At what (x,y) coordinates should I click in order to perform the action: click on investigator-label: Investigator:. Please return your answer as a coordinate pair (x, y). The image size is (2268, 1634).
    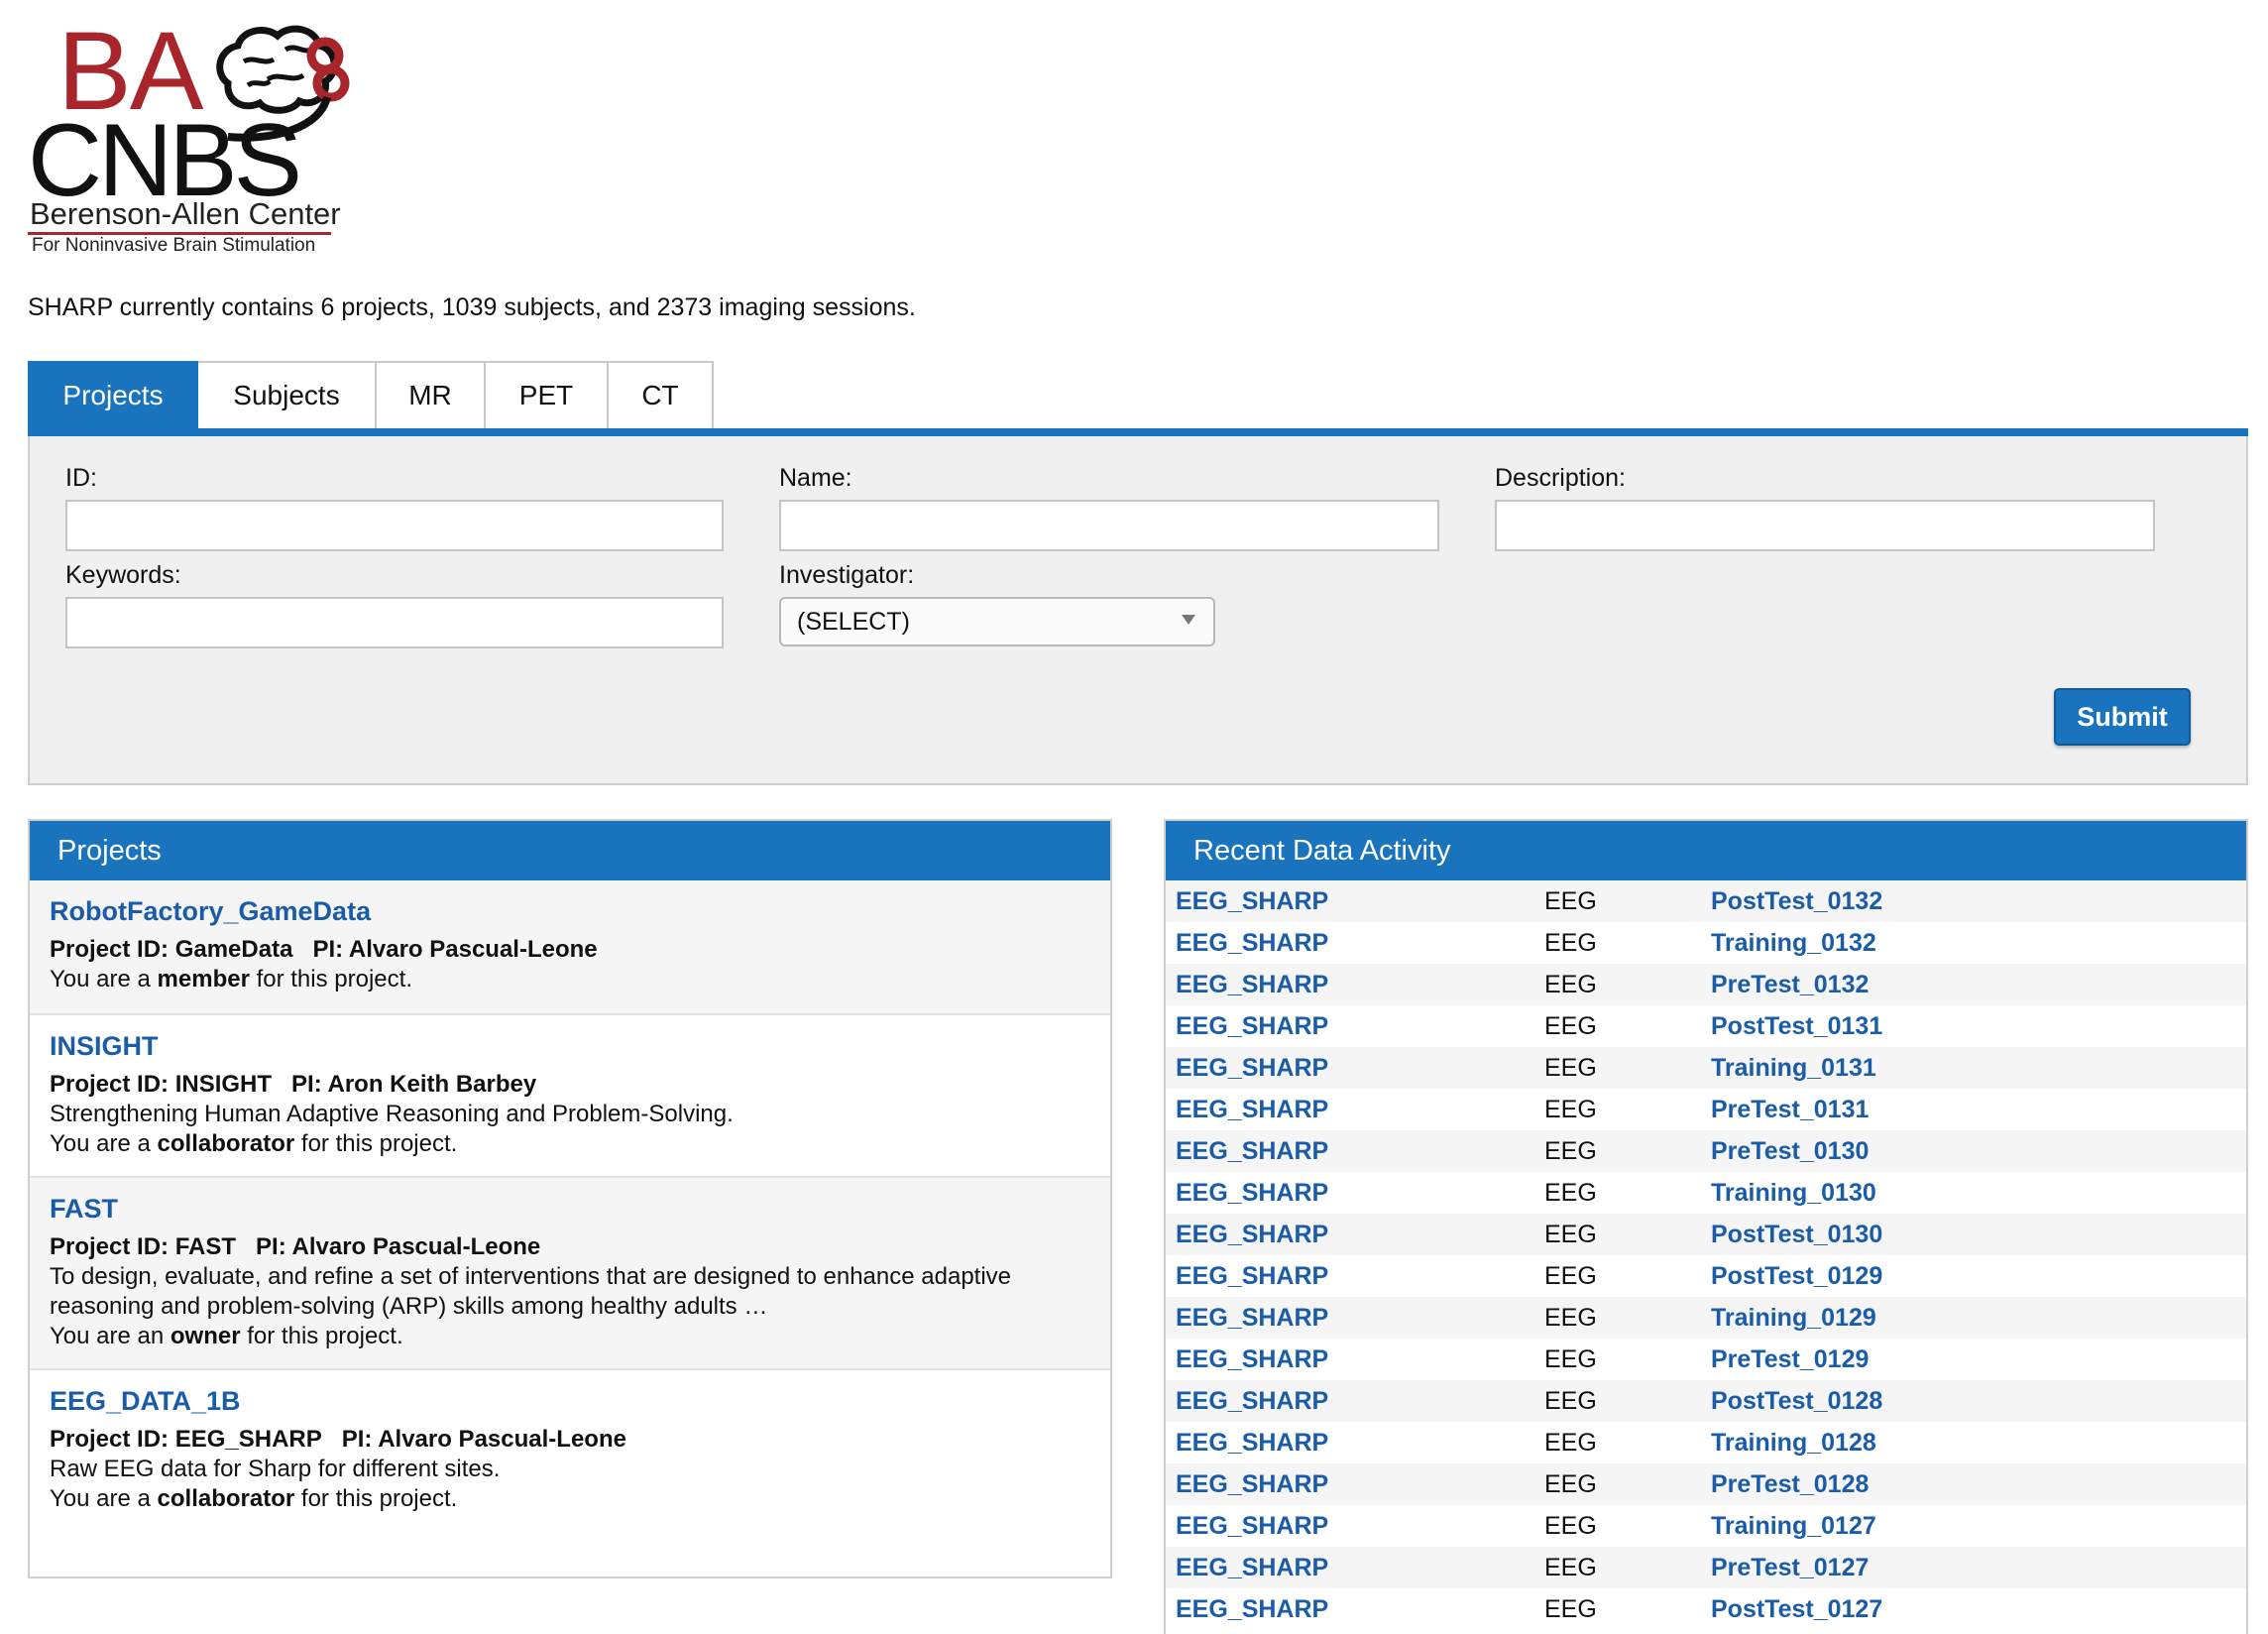
    Looking at the image, I should click on (847, 575).